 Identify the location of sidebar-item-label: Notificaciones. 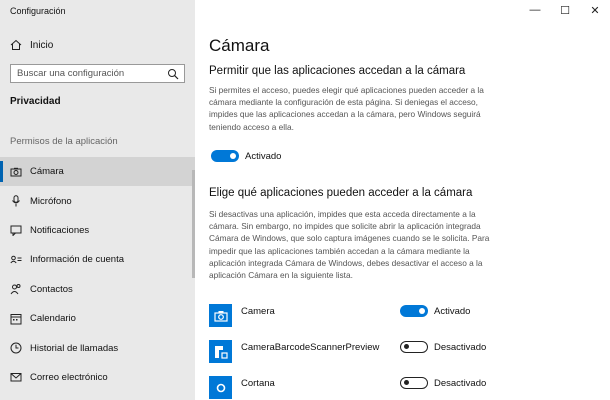
(60, 230).